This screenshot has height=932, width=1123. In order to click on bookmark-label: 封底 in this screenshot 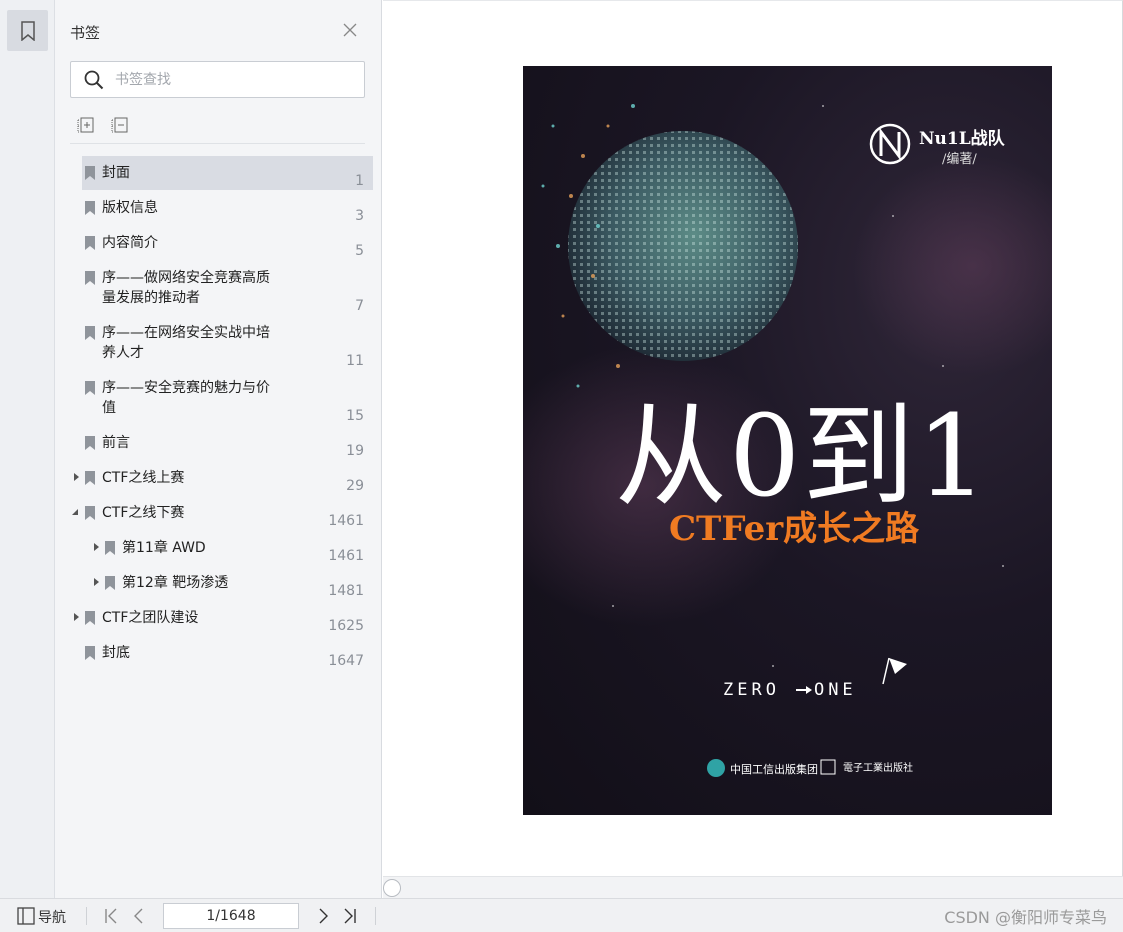, I will do `click(116, 653)`.